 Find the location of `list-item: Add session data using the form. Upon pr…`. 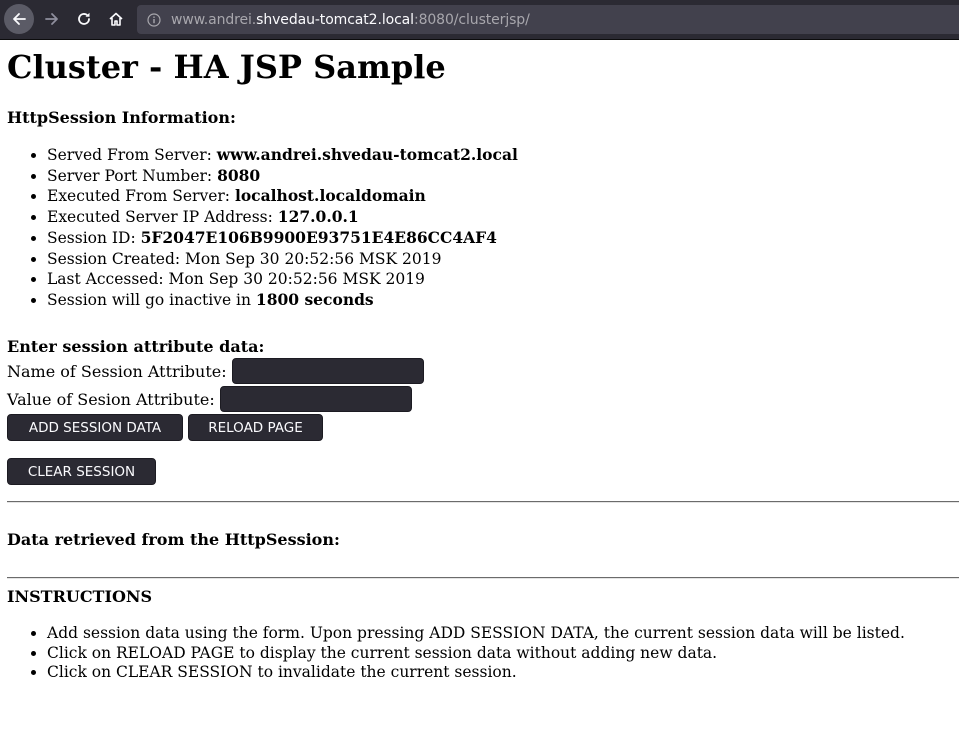

list-item: Add session data using the form. Upon pr… is located at coordinates (476, 634).